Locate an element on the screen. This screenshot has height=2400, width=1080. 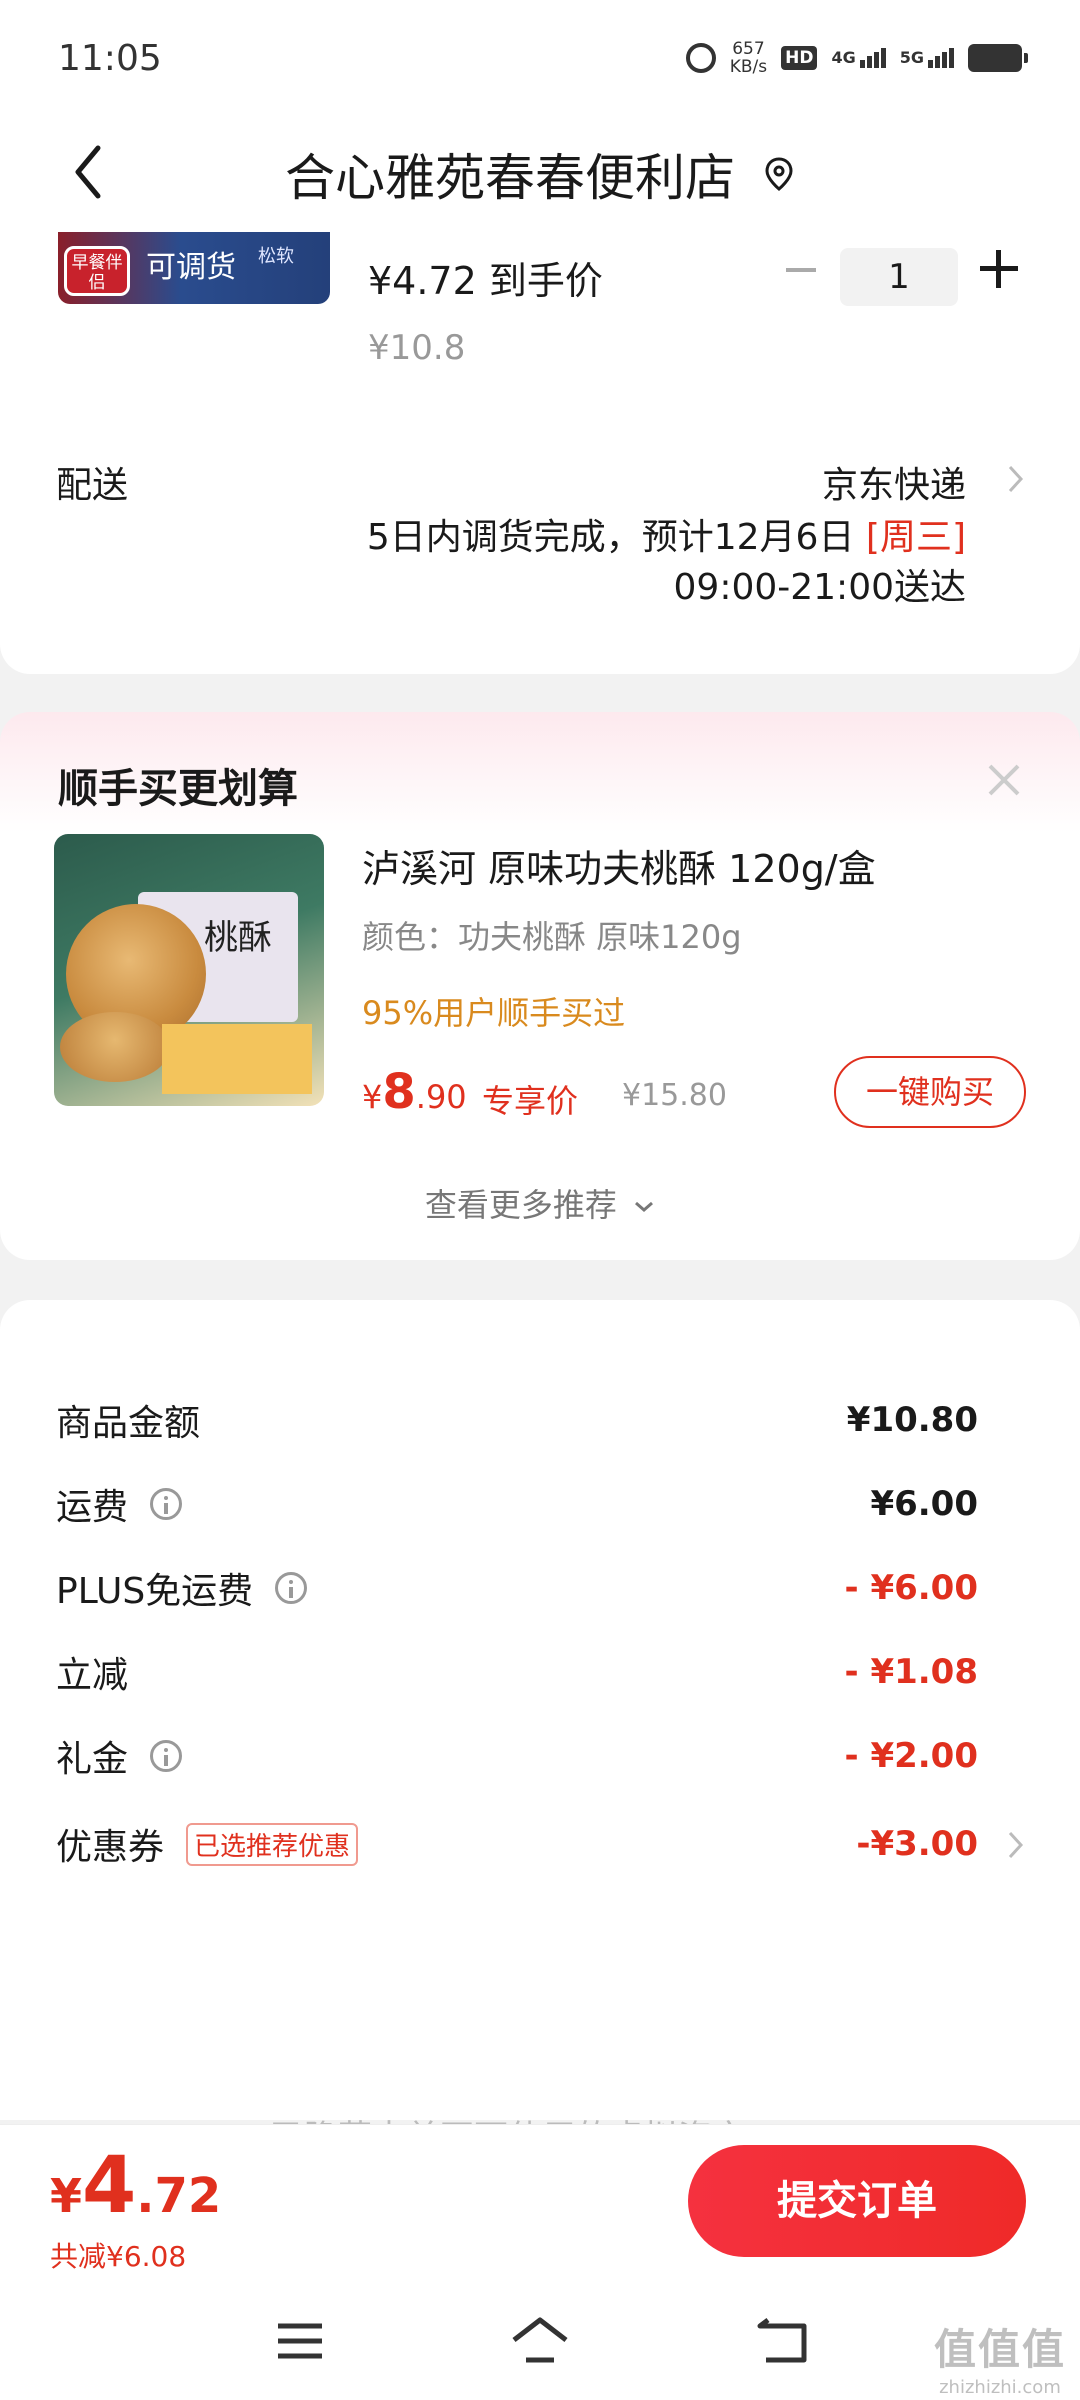
box-text: 桃酥 is located at coordinates (238, 938).